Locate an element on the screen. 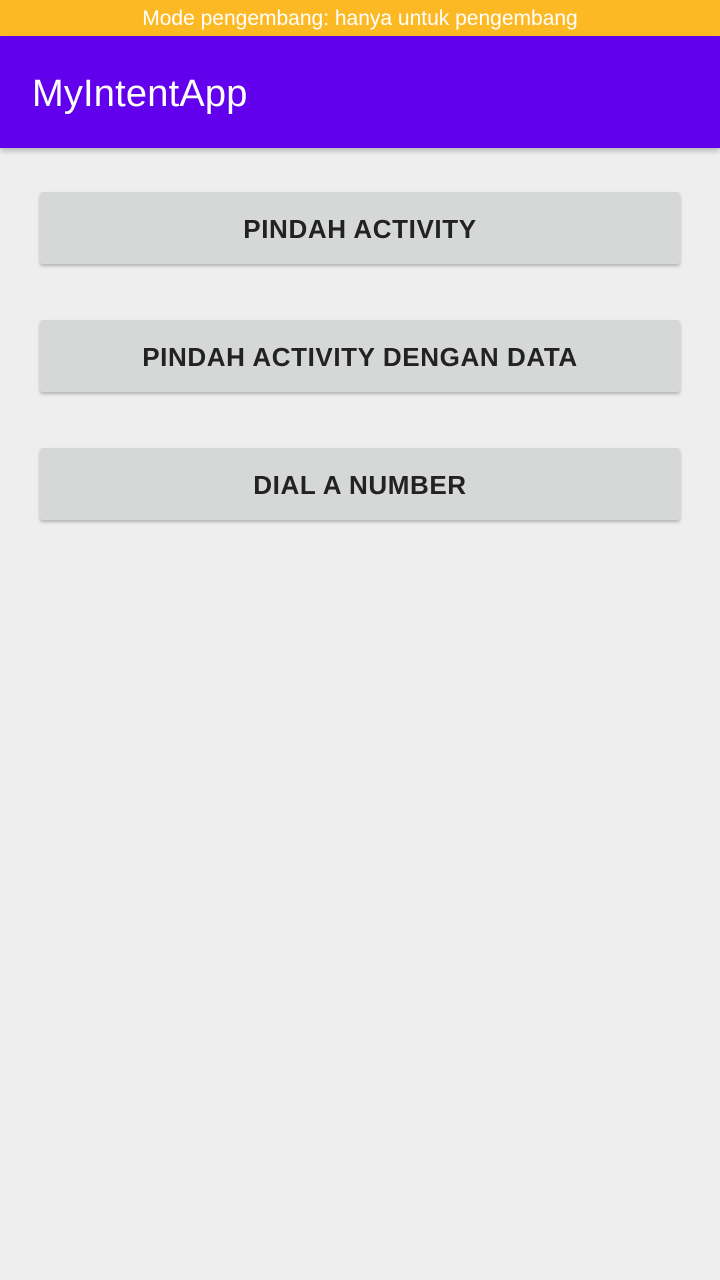  move-activity-with-data-button: PINDAH ACTIVITY DENGAN DATA is located at coordinates (360, 356).